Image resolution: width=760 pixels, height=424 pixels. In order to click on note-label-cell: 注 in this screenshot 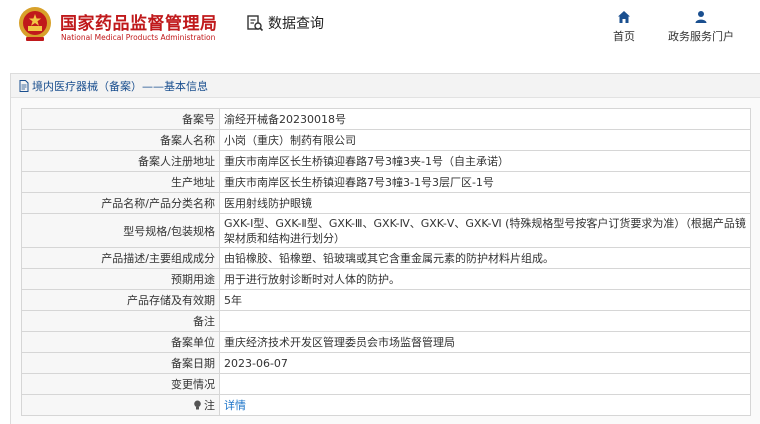, I will do `click(120, 405)`.